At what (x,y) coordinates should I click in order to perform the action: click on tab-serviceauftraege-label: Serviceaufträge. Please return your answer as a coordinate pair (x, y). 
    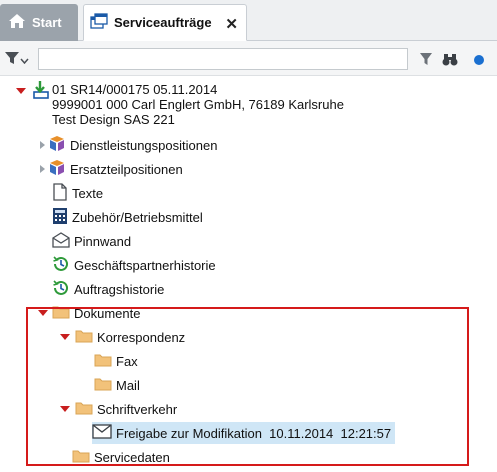
    Looking at the image, I should click on (163, 22).